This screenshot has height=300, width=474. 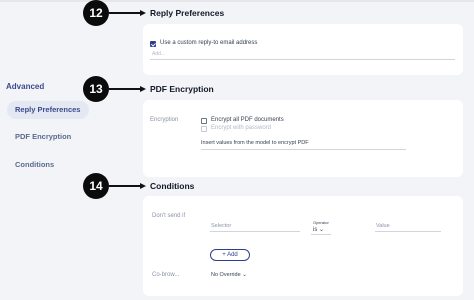 What do you see at coordinates (172, 186) in the screenshot?
I see `conditions-title: Conditions` at bounding box center [172, 186].